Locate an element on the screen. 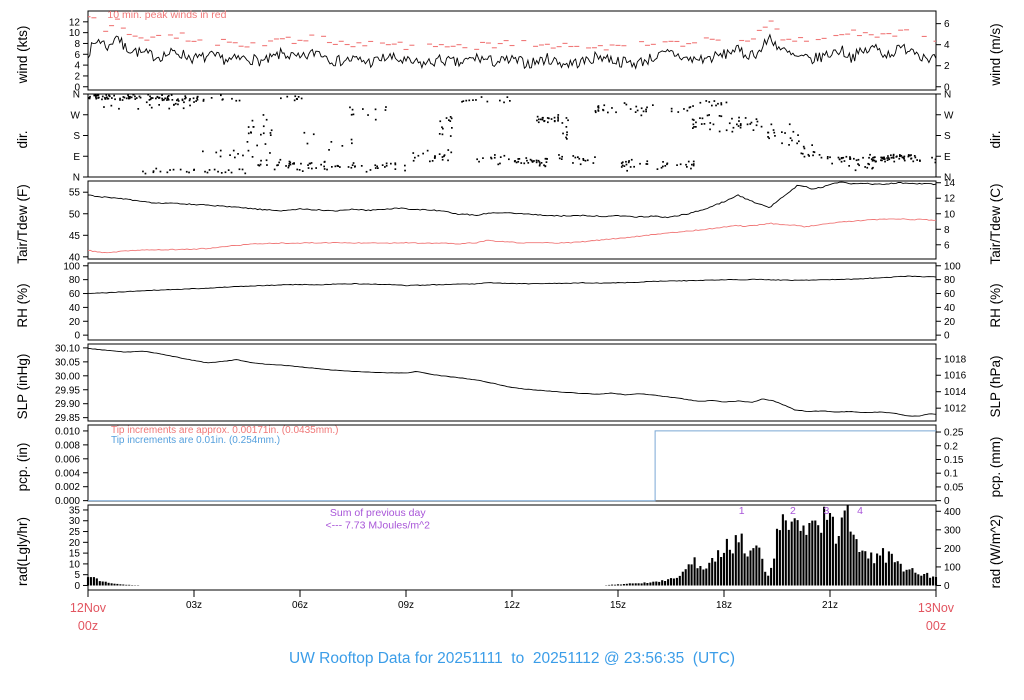  x-tick-label: 09z is located at coordinates (406, 605).